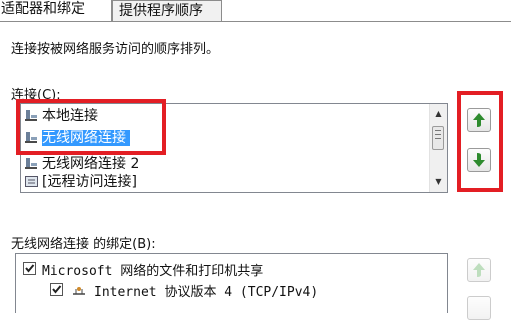 This screenshot has height=320, width=511. I want to click on connections-label: 连接(C):, so click(36, 95).